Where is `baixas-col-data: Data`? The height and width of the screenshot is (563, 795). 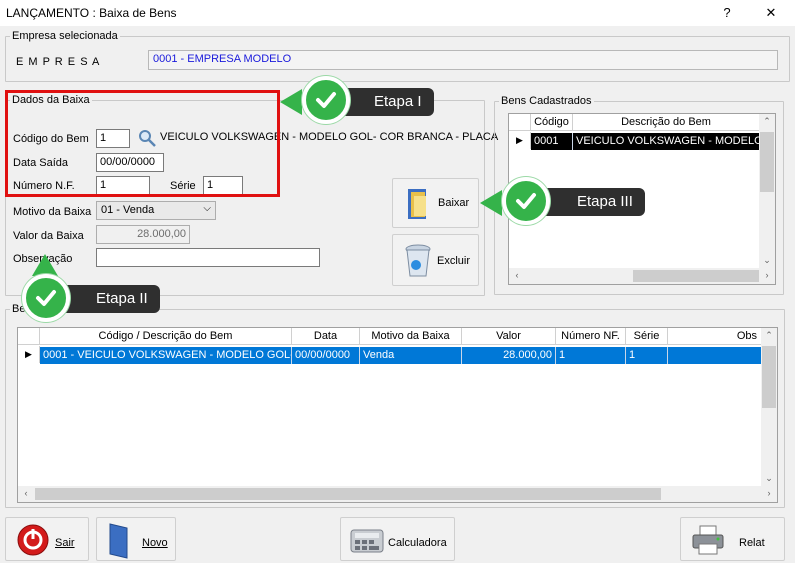
baixas-col-data: Data is located at coordinates (326, 336).